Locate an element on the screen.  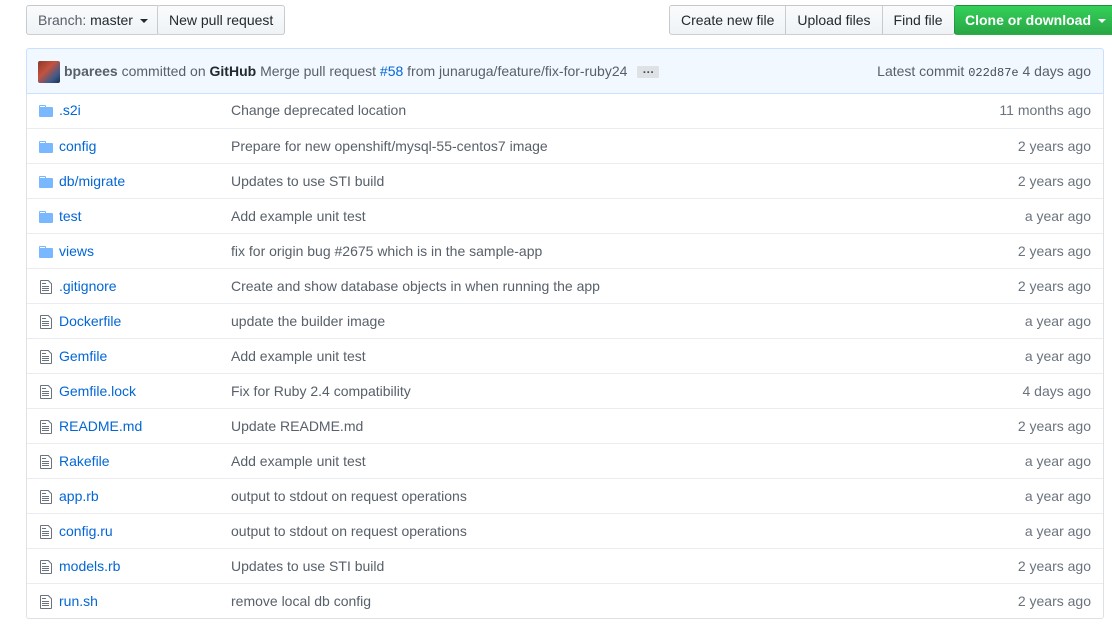
file-name-link: app.rb is located at coordinates (79, 496).